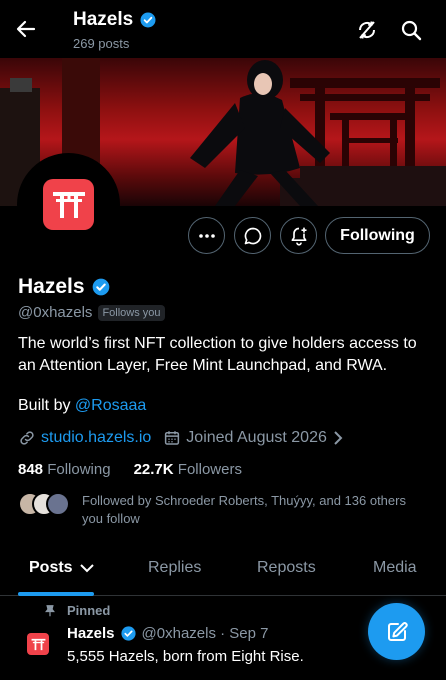 The width and height of the screenshot is (446, 680). Describe the element at coordinates (110, 405) in the screenshot. I see `built-by-link: @Rosaaa` at that location.